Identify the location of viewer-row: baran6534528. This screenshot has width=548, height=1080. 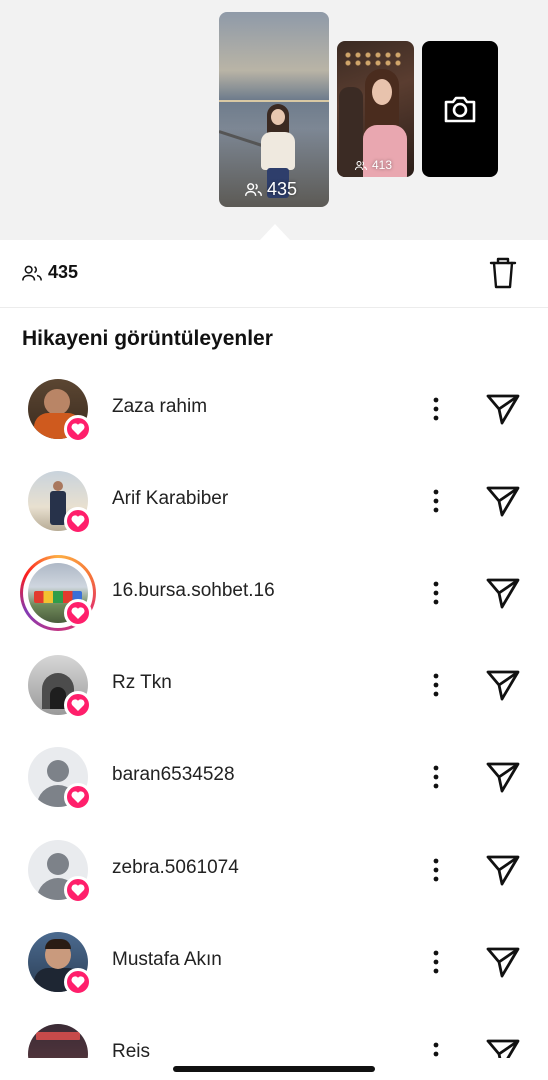
(274, 791).